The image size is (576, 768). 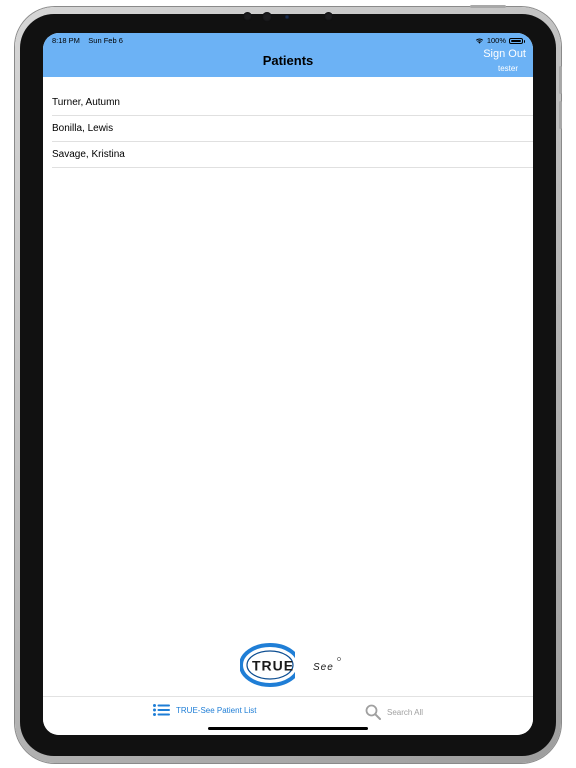 I want to click on battery-icon, so click(x=517, y=40).